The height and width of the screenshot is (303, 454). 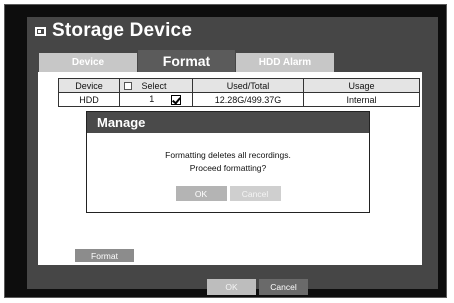 I want to click on row-select-checkbox, so click(x=175, y=99).